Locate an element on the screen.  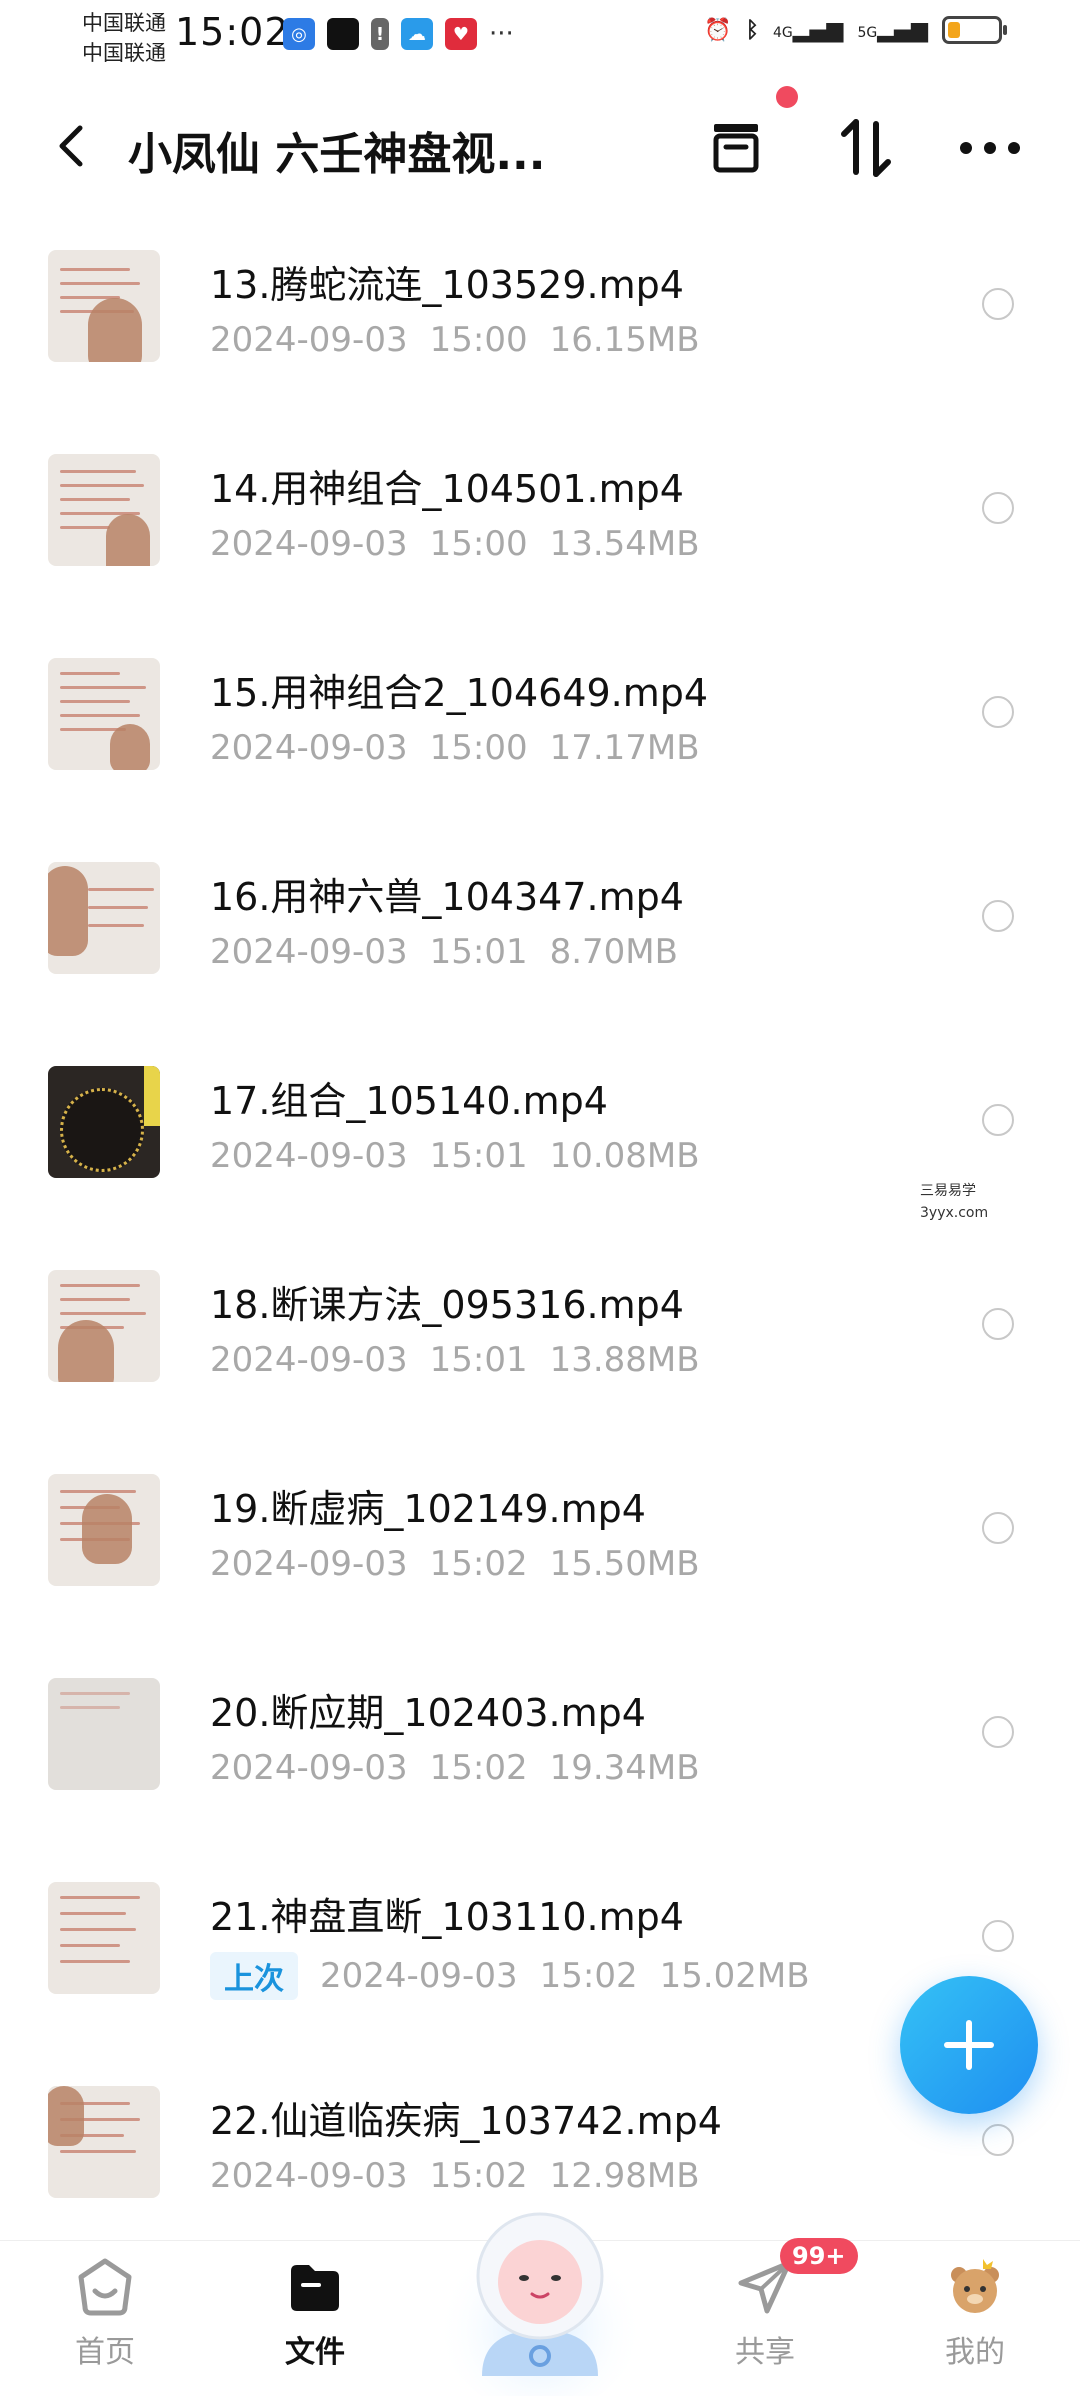
file-meta: 2024-09-03 15:02 15.50MB is located at coordinates (466, 1564).